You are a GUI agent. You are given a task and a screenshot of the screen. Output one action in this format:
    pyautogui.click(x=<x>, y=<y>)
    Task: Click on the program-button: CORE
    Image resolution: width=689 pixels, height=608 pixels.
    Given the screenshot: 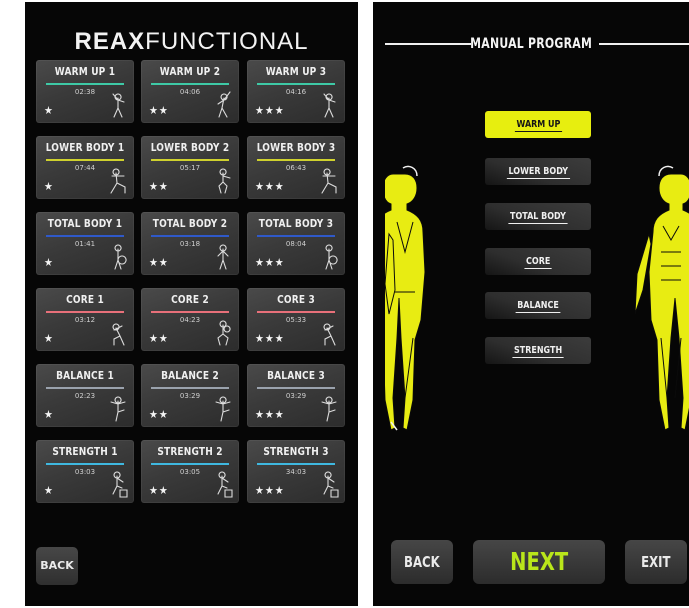 What is the action you would take?
    pyautogui.click(x=538, y=261)
    